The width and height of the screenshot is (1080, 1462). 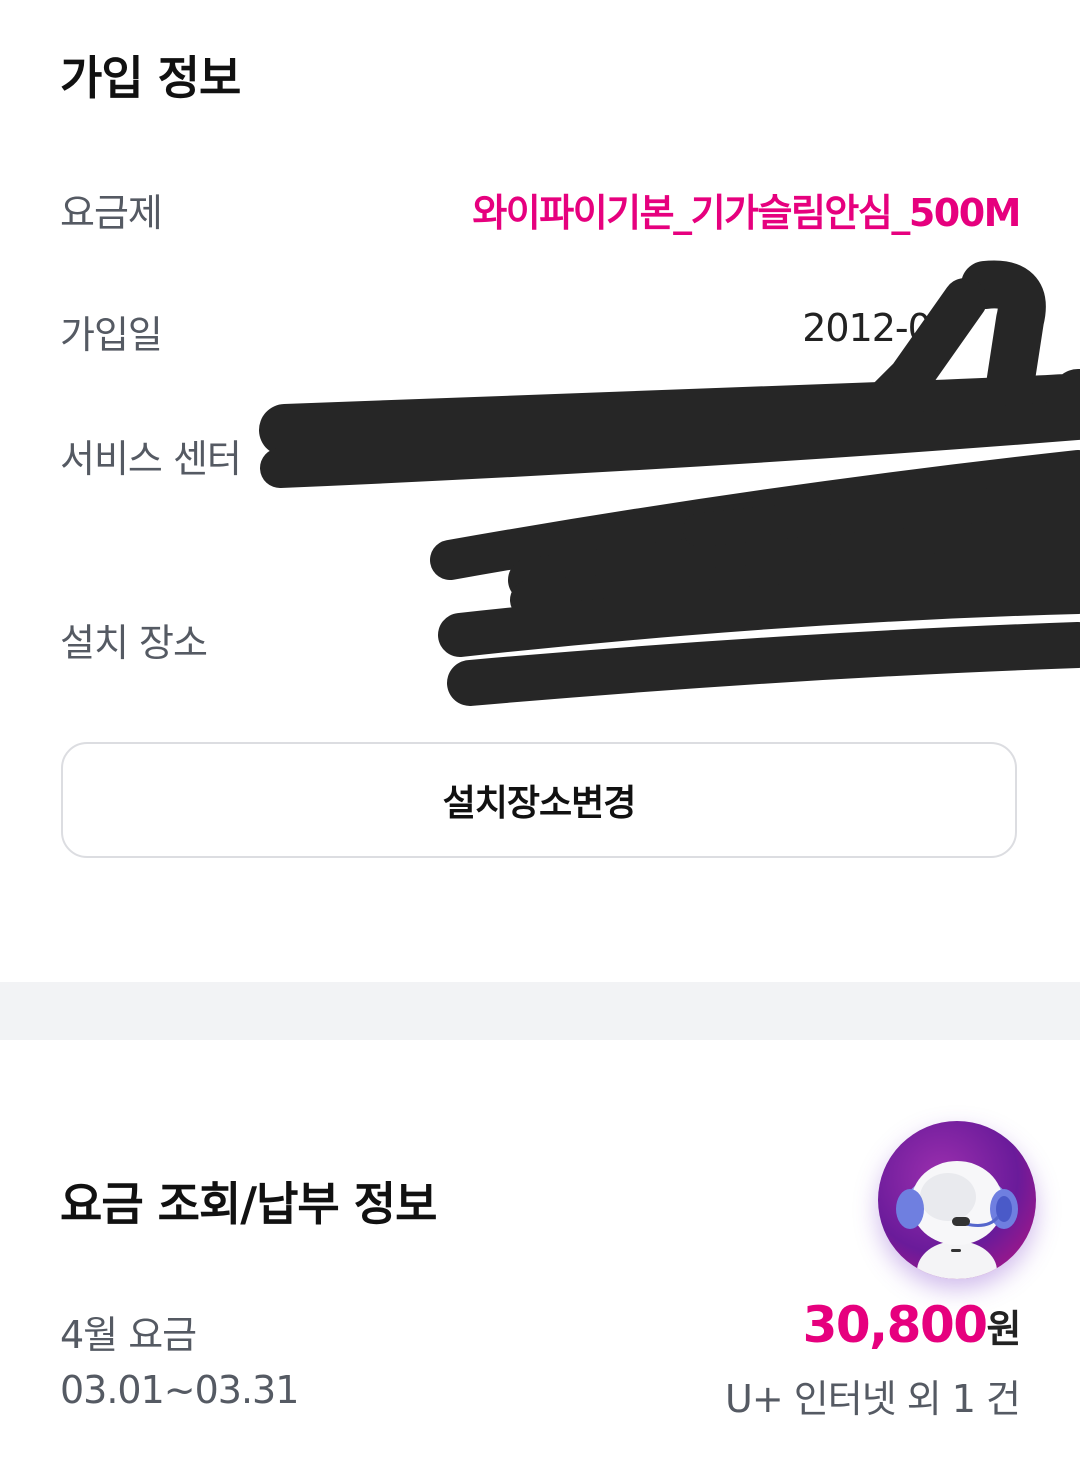 I want to click on change-install-location-button: 설치장소변경, so click(x=539, y=800).